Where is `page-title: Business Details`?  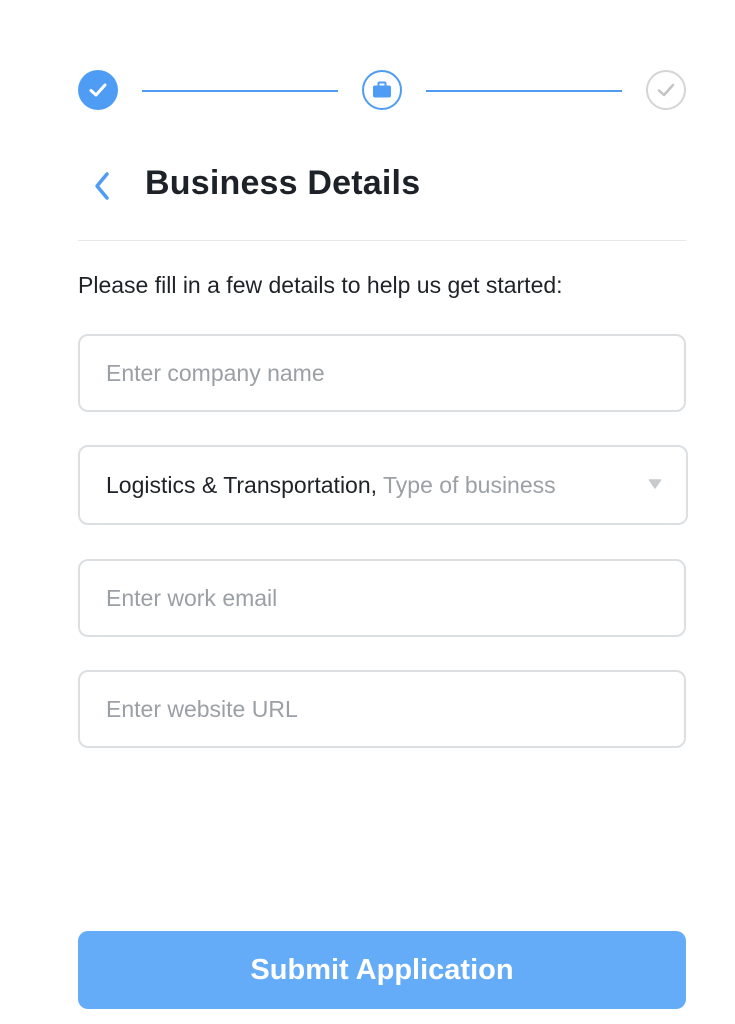
page-title: Business Details is located at coordinates (283, 183).